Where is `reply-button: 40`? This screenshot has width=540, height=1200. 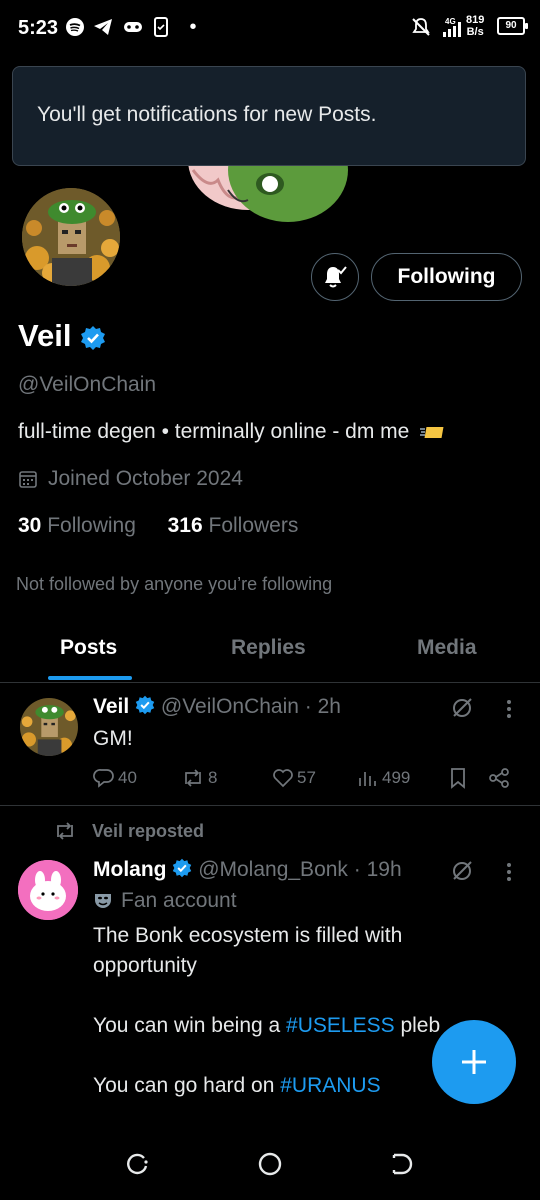 reply-button: 40 is located at coordinates (115, 778).